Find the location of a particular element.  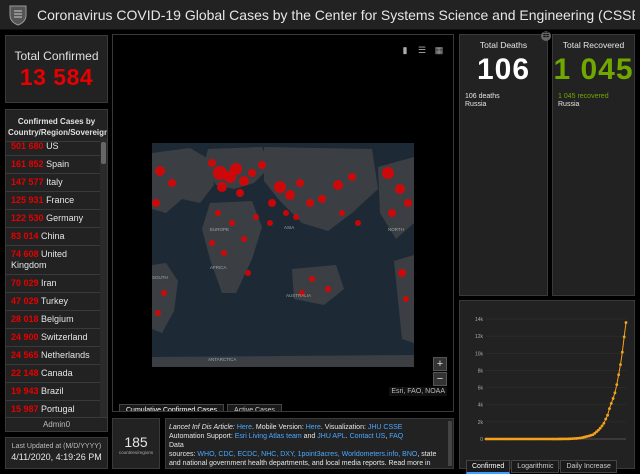

map-toolbar: ▮ ☰ ▦ is located at coordinates (419, 48).